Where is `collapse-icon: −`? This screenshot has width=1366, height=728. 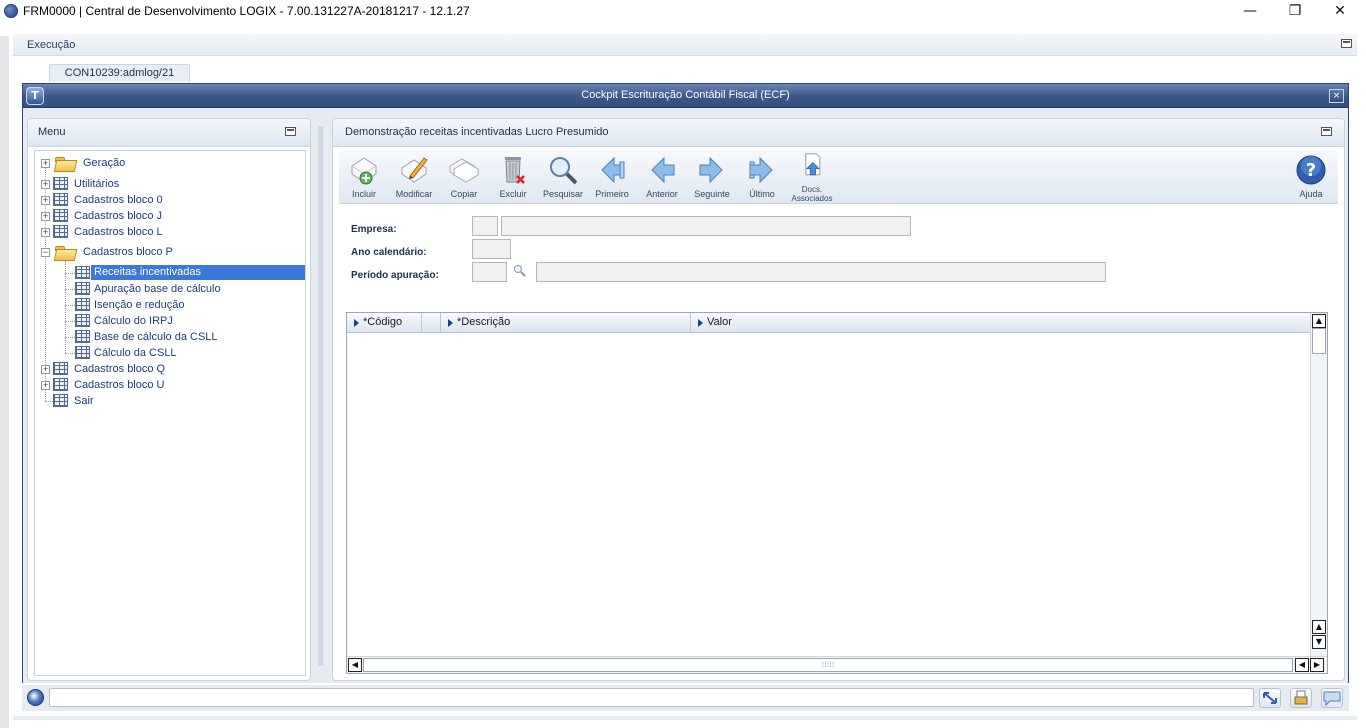 collapse-icon: − is located at coordinates (45, 252).